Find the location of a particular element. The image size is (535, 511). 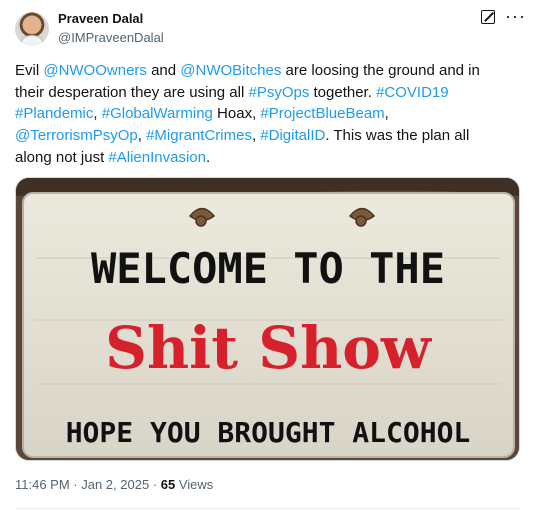

grok-icon is located at coordinates (488, 17).